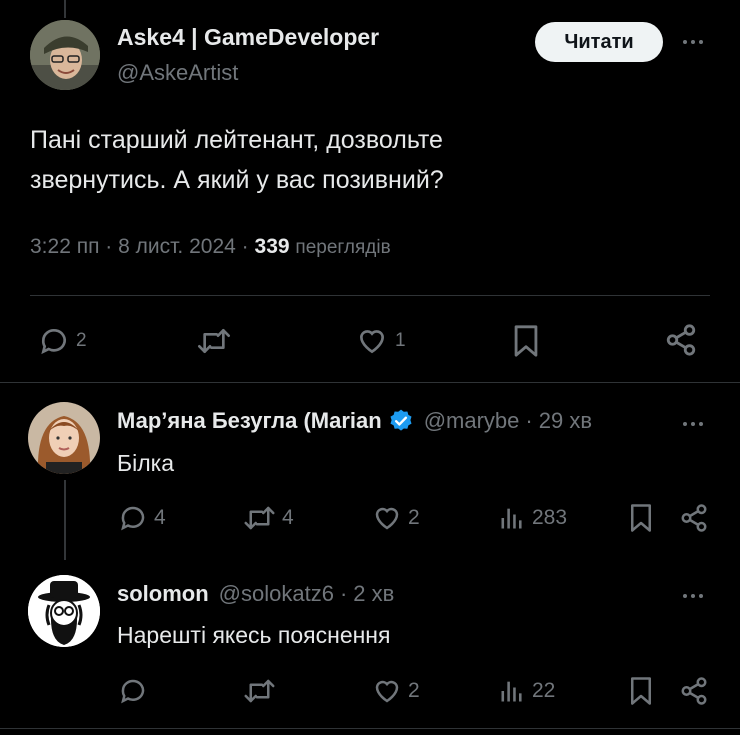 This screenshot has width=740, height=735. I want to click on section-divider, so click(370, 382).